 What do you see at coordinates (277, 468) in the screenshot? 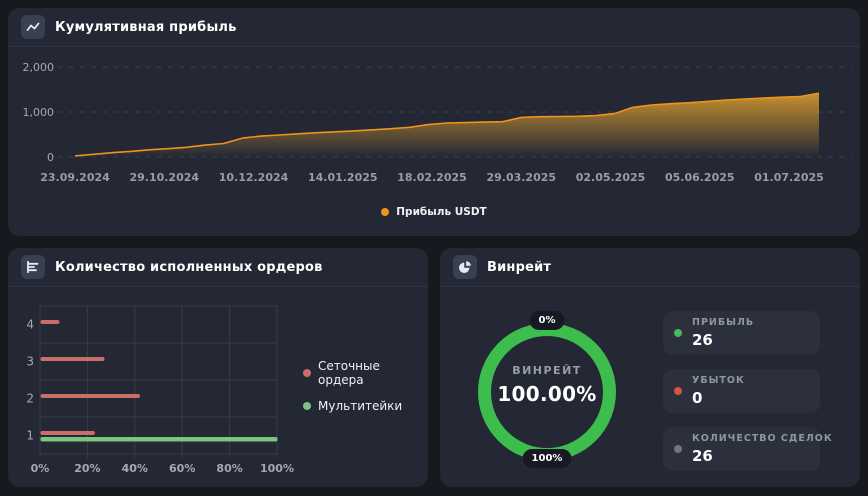
I see `svg-text: 100%` at bounding box center [277, 468].